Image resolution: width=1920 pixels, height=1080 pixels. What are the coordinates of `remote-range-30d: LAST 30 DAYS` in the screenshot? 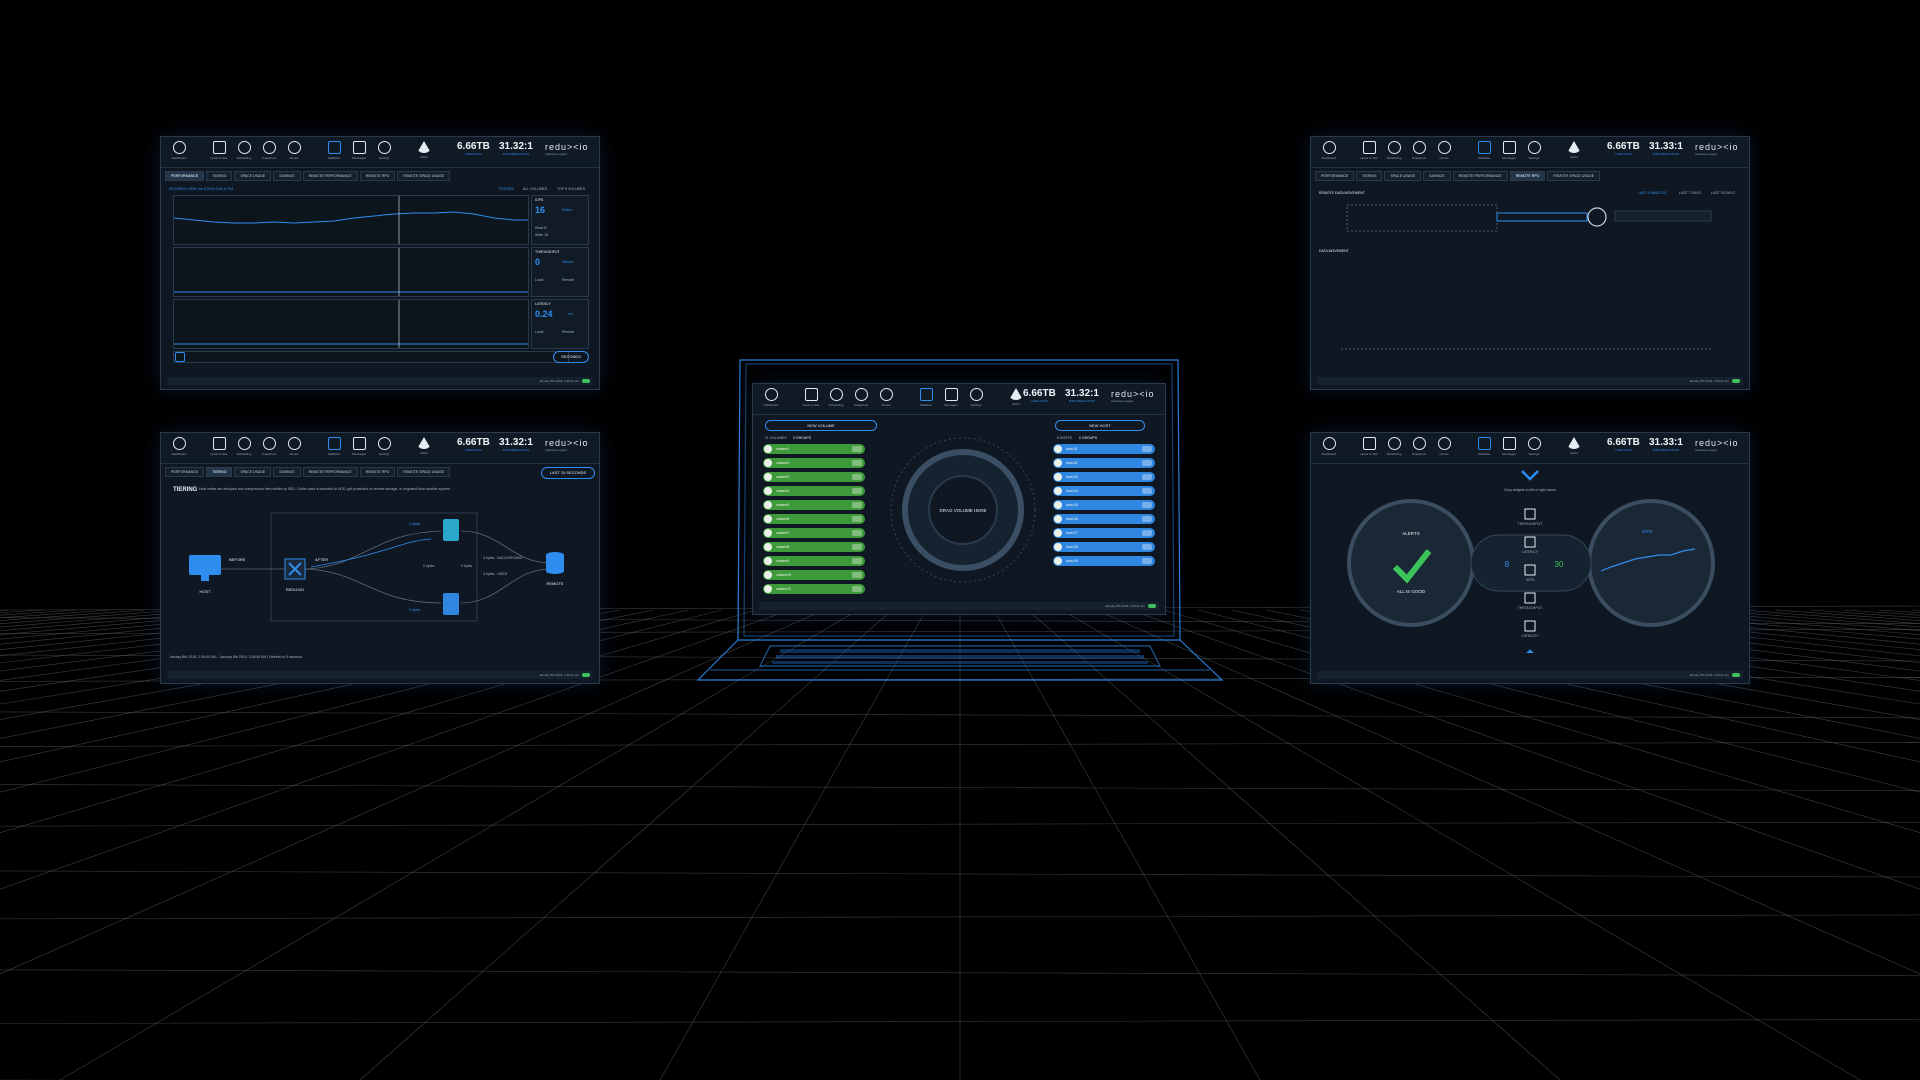 It's located at (1723, 193).